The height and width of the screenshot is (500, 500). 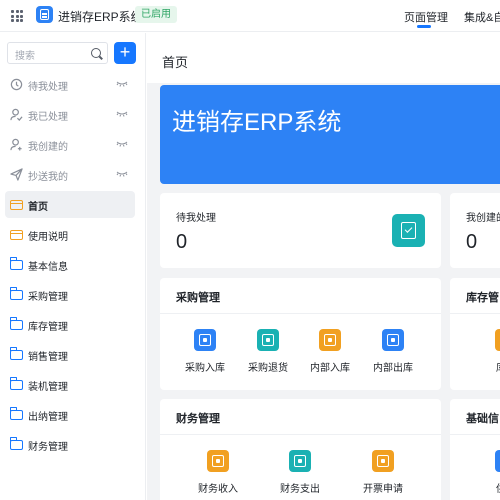 I want to click on status-badge: 已启用, so click(x=156, y=14).